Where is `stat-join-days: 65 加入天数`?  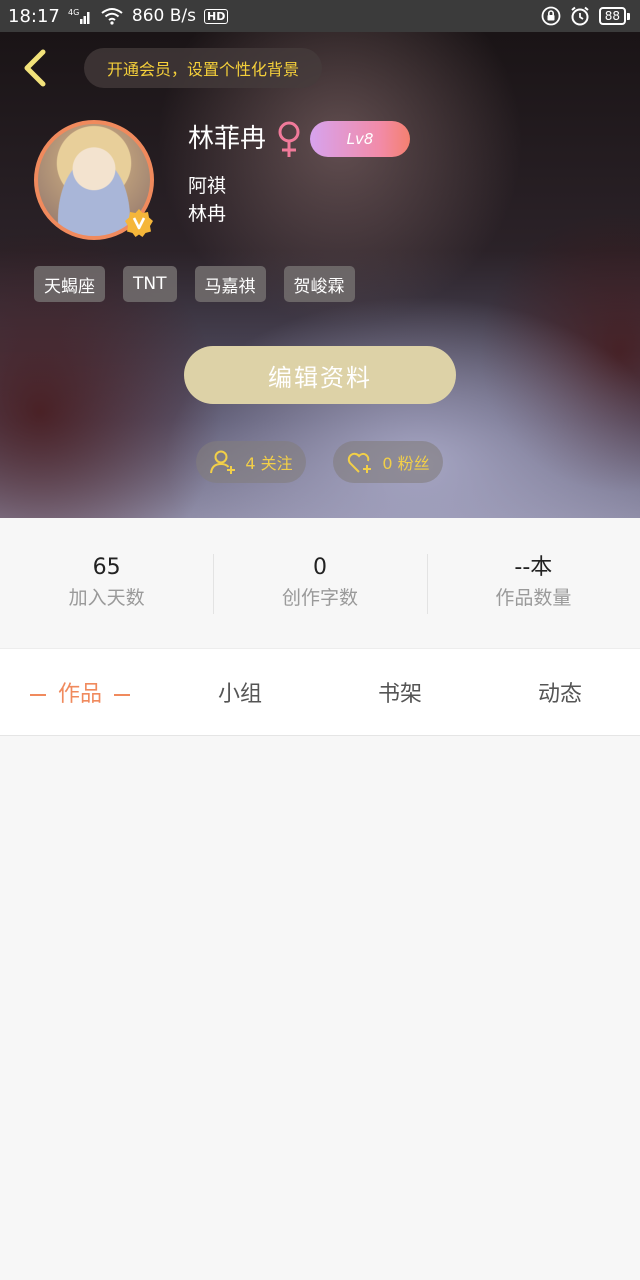 stat-join-days: 65 加入天数 is located at coordinates (106, 583).